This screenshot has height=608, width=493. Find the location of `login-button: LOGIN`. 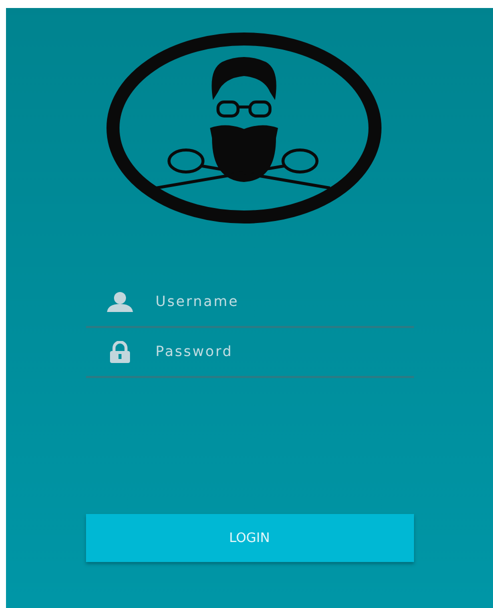

login-button: LOGIN is located at coordinates (250, 538).